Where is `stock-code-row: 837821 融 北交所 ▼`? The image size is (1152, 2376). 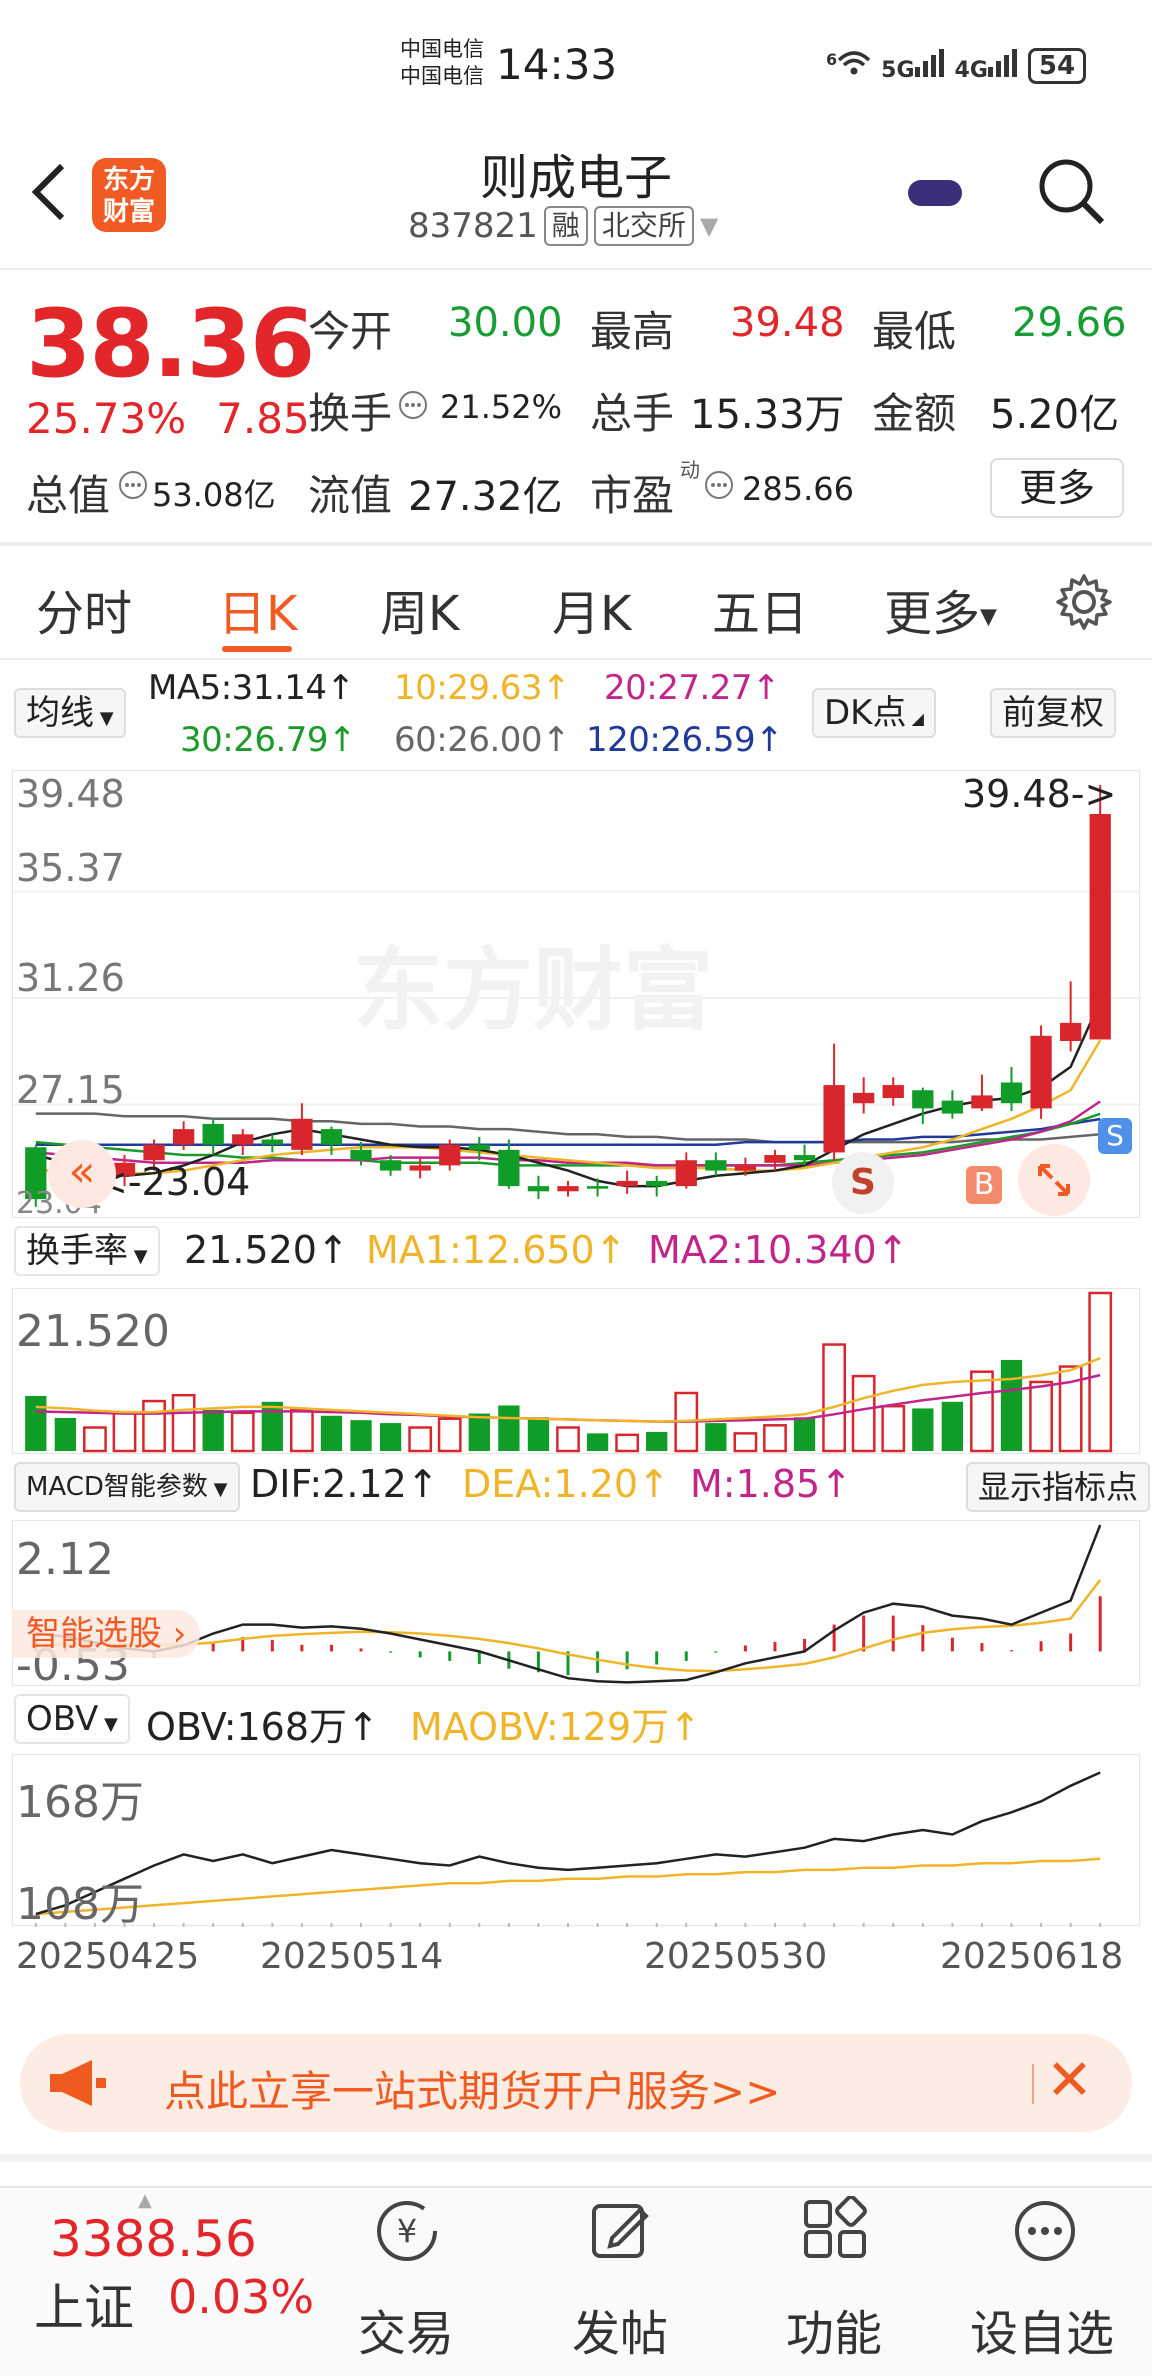 stock-code-row: 837821 融 北交所 ▼ is located at coordinates (563, 226).